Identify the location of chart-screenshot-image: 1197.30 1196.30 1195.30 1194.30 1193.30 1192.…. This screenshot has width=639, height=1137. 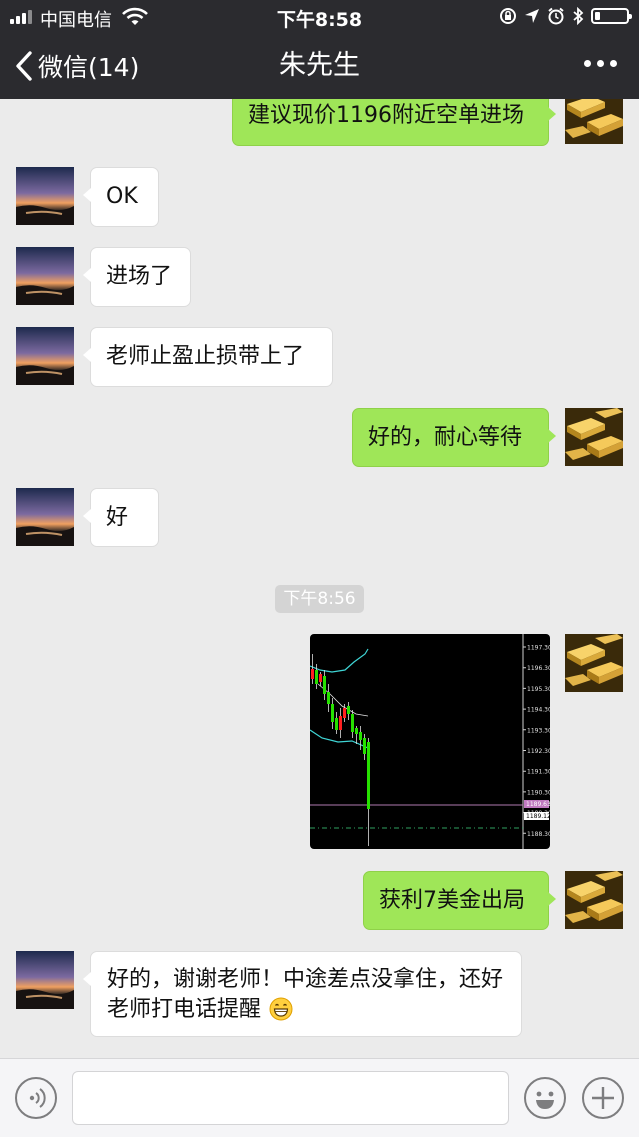
(430, 741).